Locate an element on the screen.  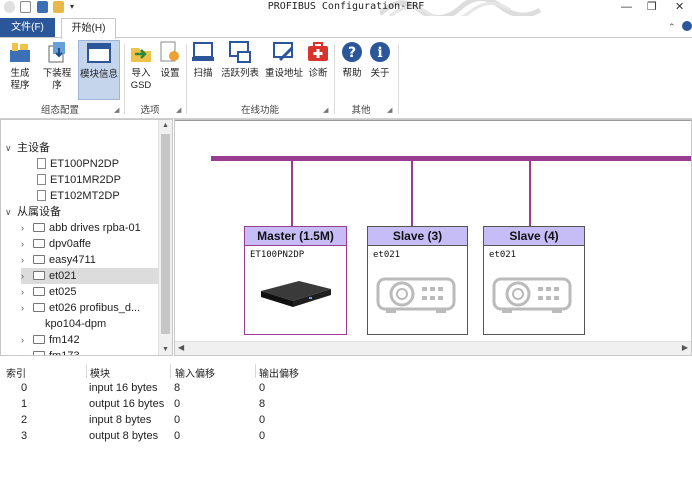
active-list-icon is located at coordinates (240, 52).